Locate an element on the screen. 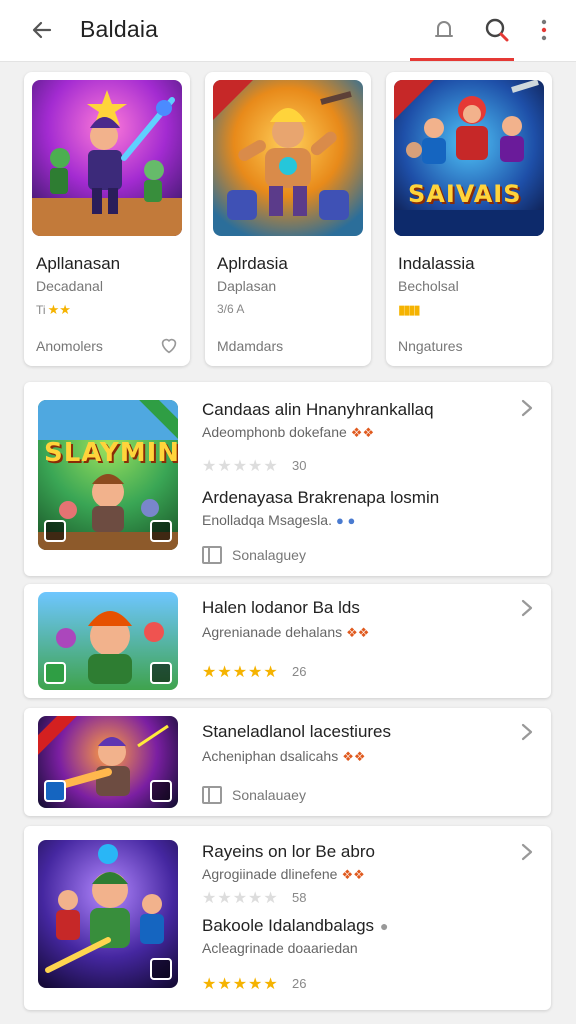 The image size is (576, 1024). rating-bars-icon: ▮▮▮▮ is located at coordinates (409, 309).